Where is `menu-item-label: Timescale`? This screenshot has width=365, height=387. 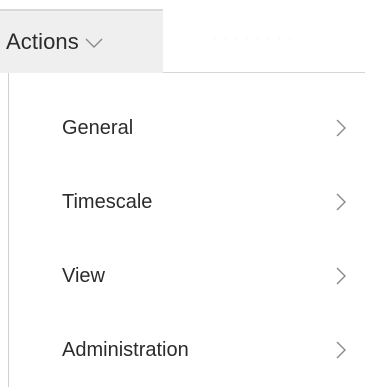
menu-item-label: Timescale is located at coordinates (107, 201).